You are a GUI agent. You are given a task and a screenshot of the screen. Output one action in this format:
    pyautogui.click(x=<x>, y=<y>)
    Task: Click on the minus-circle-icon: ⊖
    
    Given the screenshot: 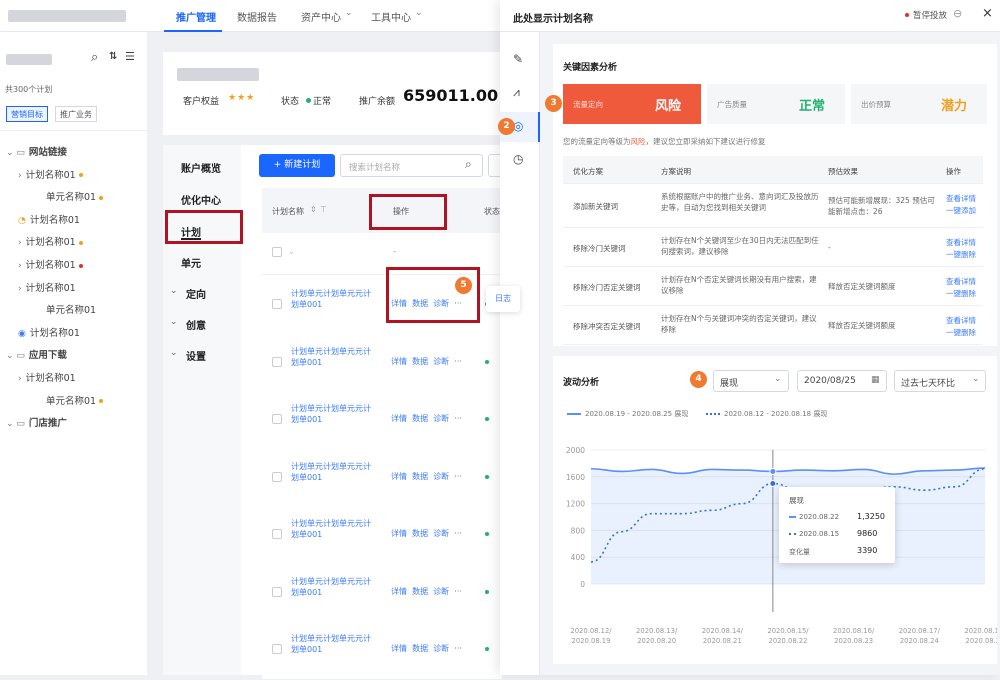 What is the action you would take?
    pyautogui.click(x=957, y=13)
    